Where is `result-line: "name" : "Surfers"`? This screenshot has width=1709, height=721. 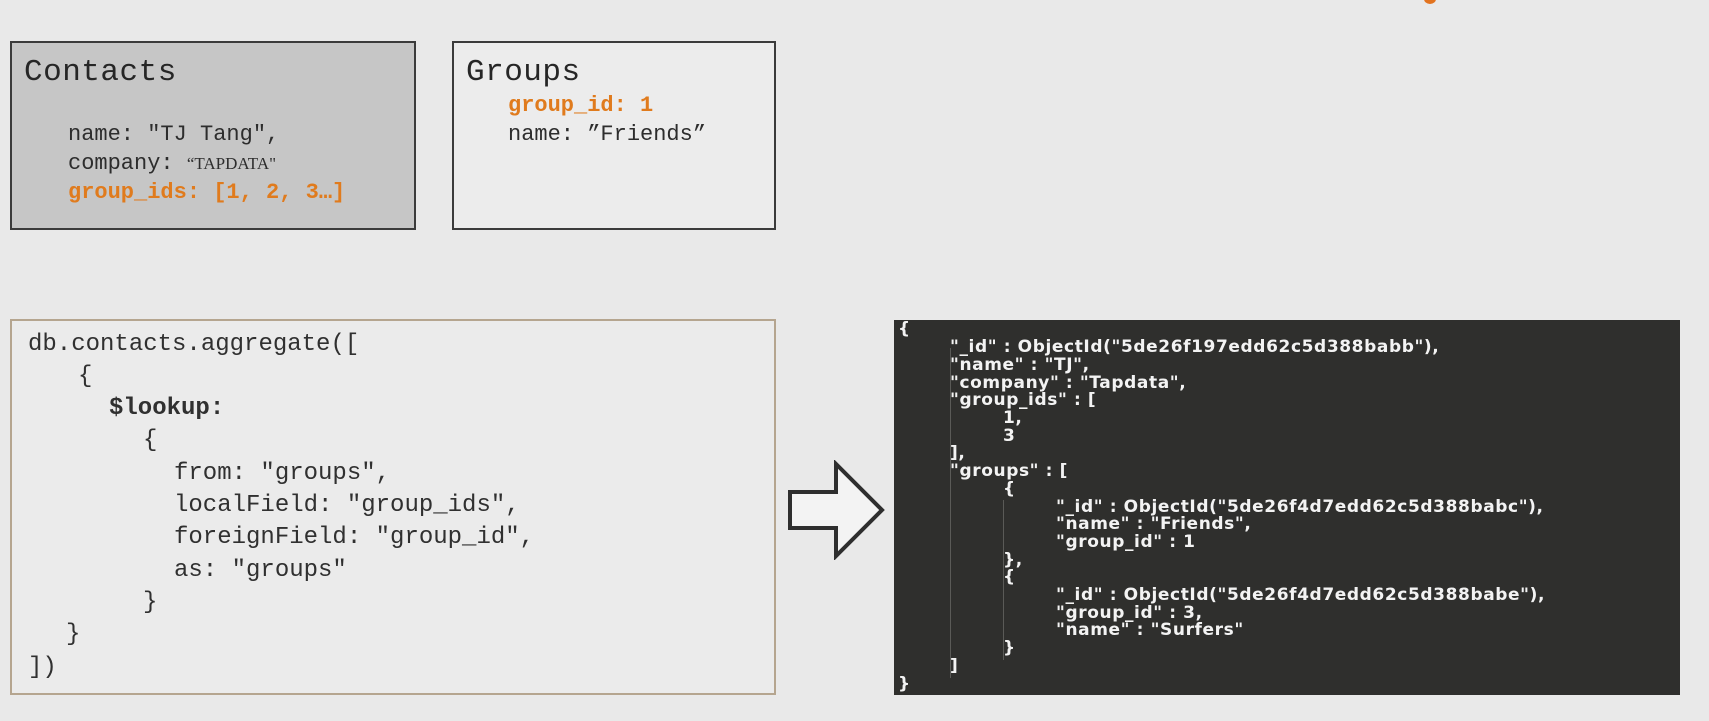 result-line: "name" : "Surfers" is located at coordinates (1150, 630).